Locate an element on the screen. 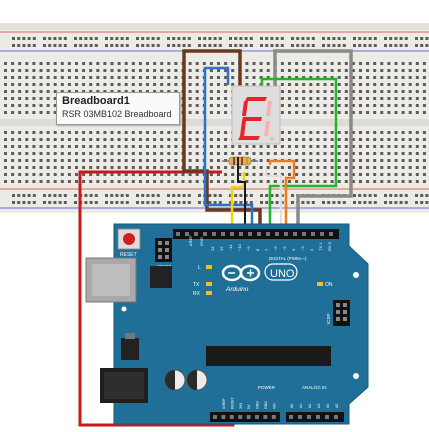 The width and height of the screenshot is (429, 432). power-label: POWER is located at coordinates (267, 387).